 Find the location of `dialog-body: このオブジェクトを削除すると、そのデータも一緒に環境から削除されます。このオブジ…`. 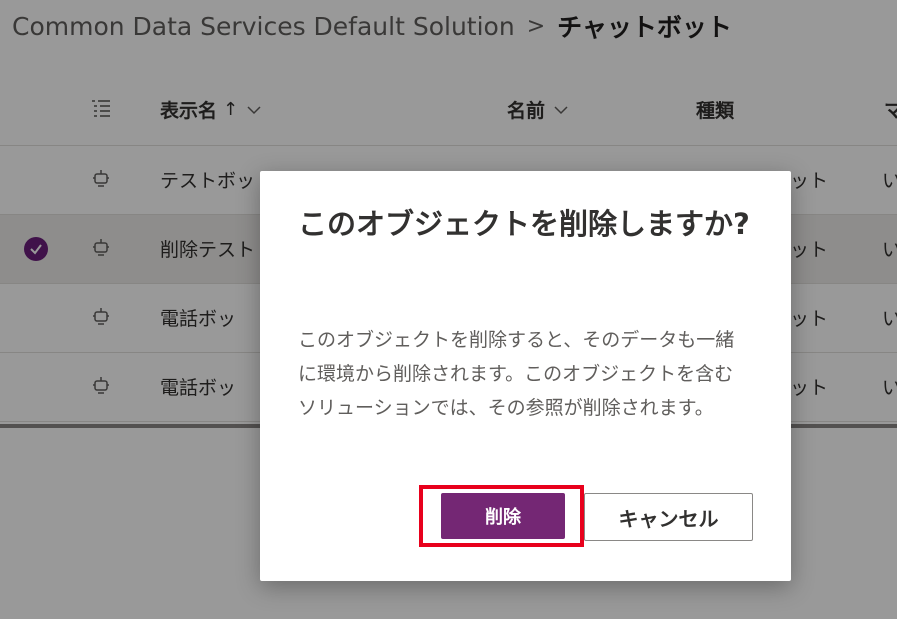

dialog-body: このオブジェクトを削除すると、そのデータも一緒に環境から削除されます。このオブジ… is located at coordinates (516, 374).